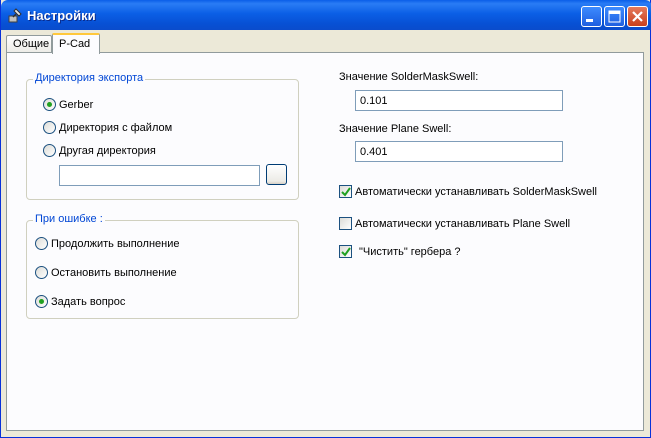 Image resolution: width=651 pixels, height=438 pixels. Describe the element at coordinates (459, 151) in the screenshot. I see `plane-swell-input` at that location.